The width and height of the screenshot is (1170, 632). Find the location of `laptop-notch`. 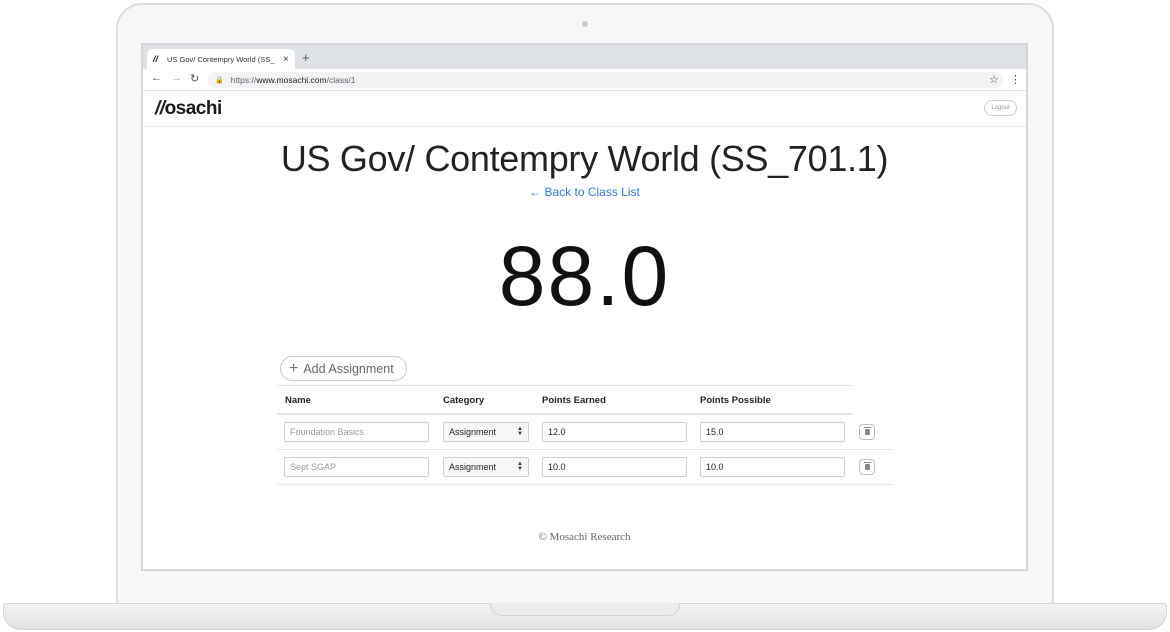

laptop-notch is located at coordinates (585, 609).